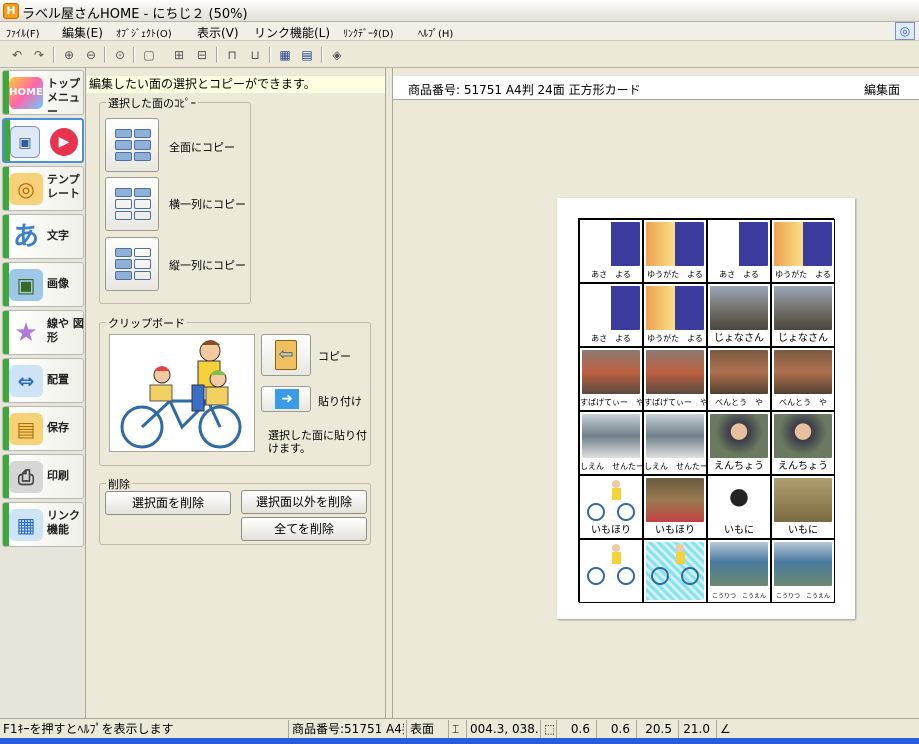 The width and height of the screenshot is (919, 744). Describe the element at coordinates (202, 55) in the screenshot. I see `distribute-icon: ⊟` at that location.